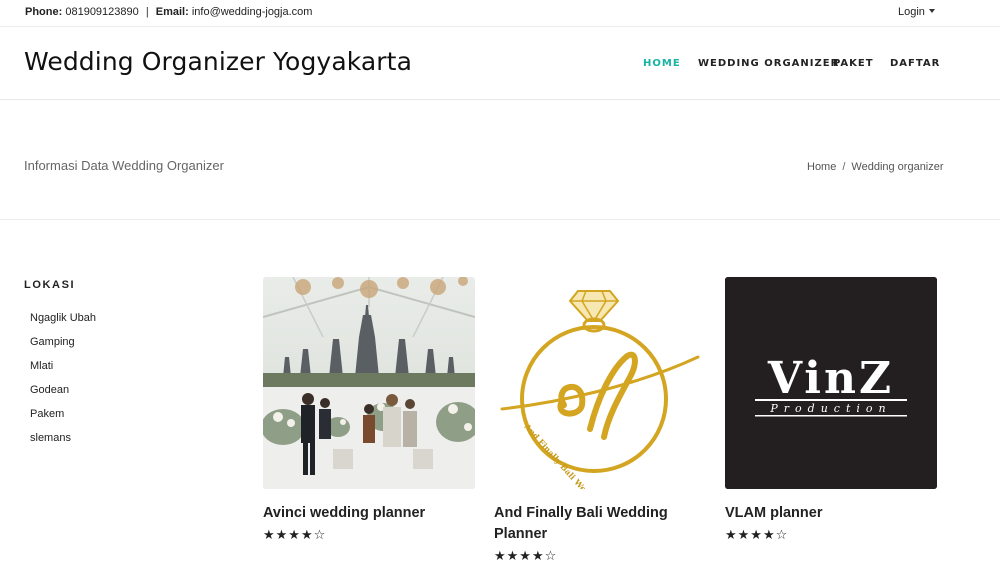 This screenshot has height=585, width=1000. Describe the element at coordinates (601, 524) in the screenshot. I see `organizer-name: And Finally Bali Wedding Planner` at that location.